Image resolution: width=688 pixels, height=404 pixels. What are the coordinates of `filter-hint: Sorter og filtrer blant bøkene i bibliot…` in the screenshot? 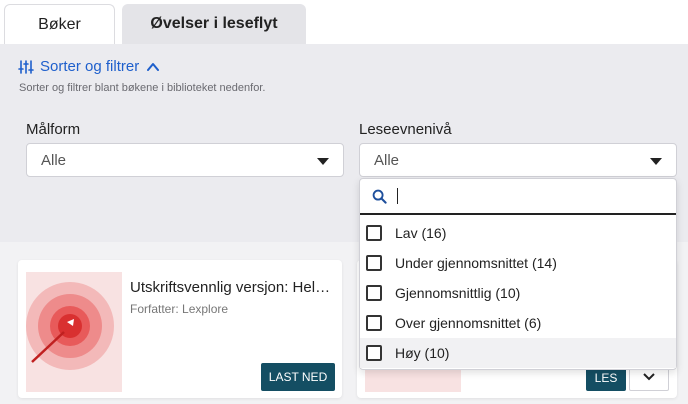 It's located at (142, 88).